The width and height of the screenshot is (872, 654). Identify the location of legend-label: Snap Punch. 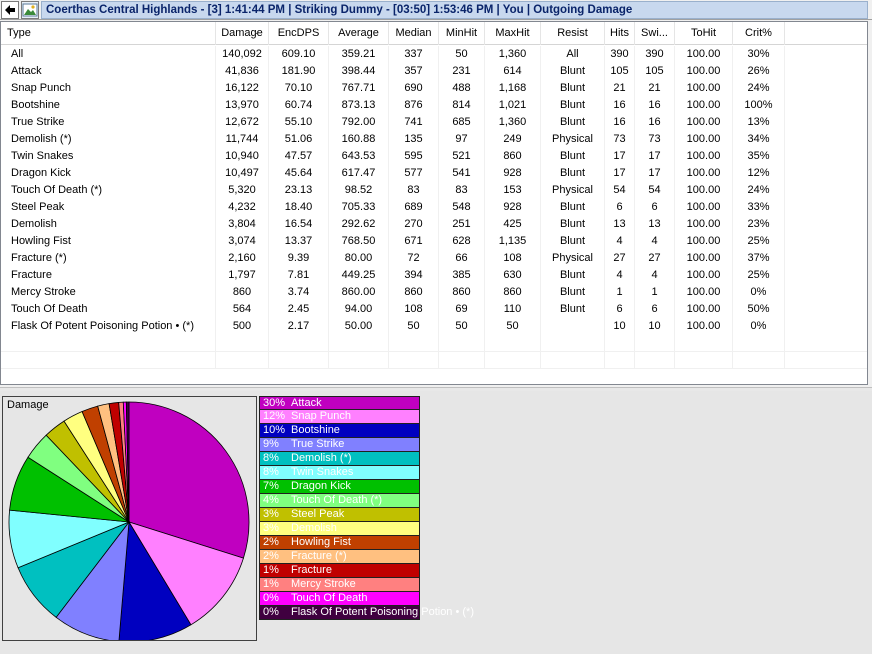
(321, 416).